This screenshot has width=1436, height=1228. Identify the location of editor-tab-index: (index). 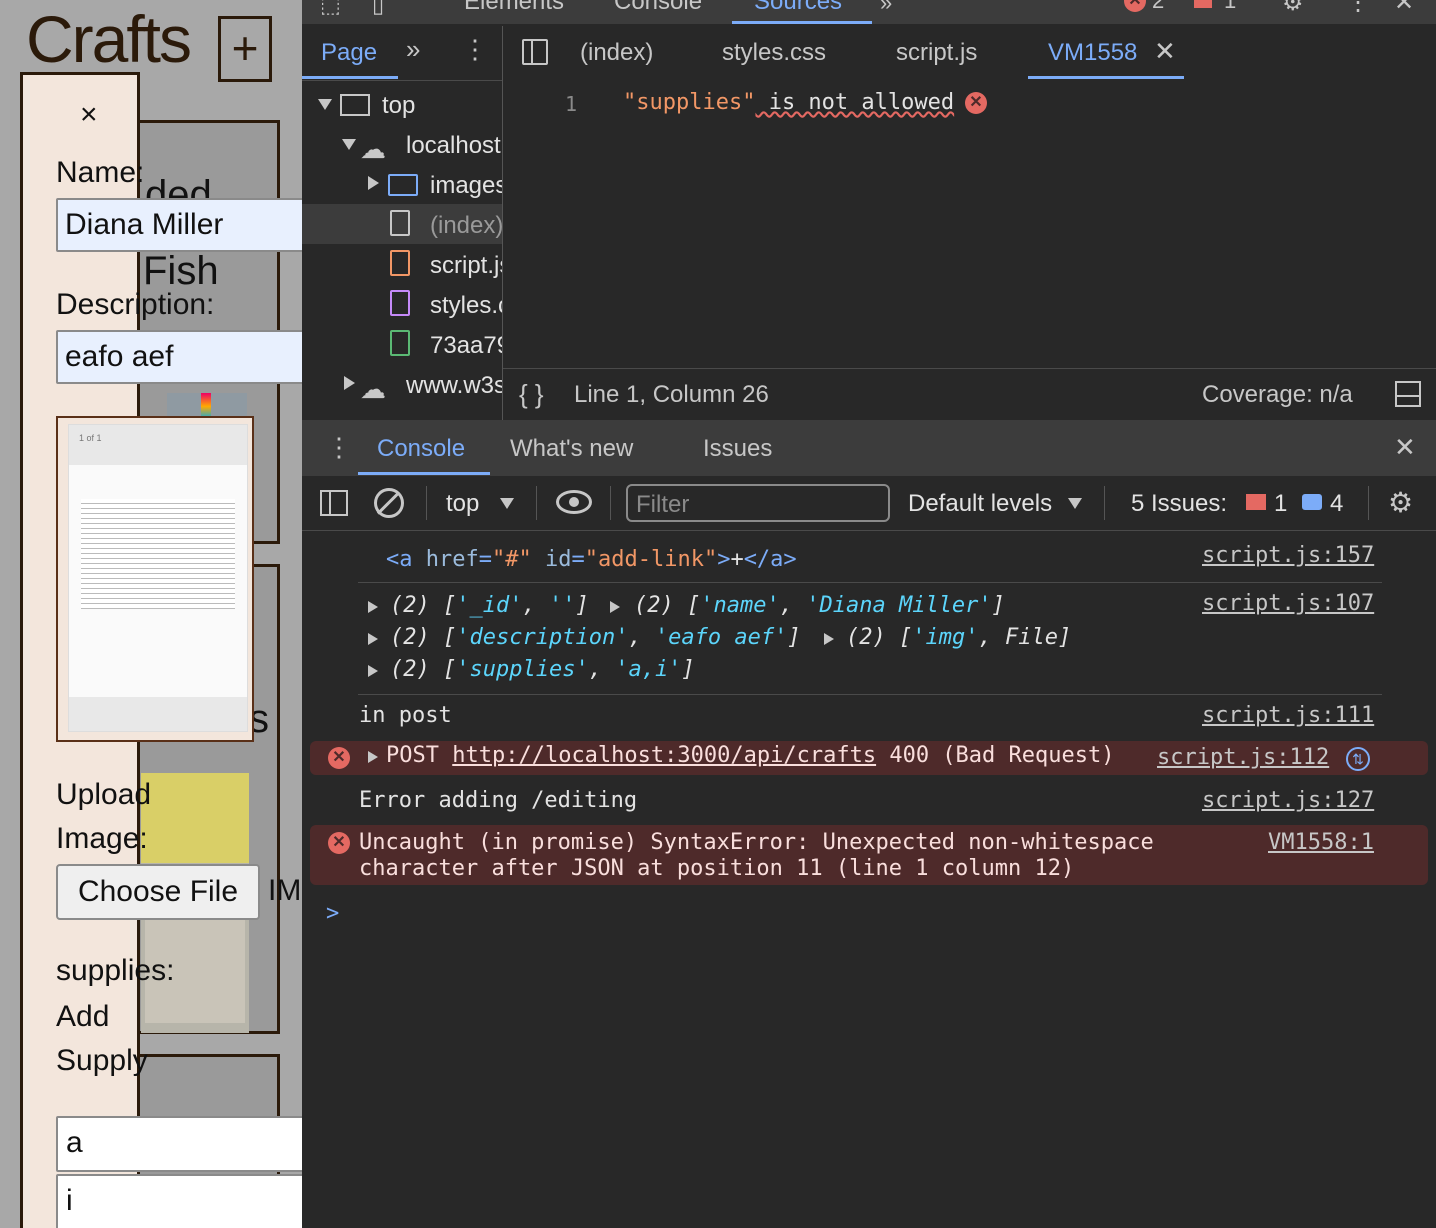
(616, 53).